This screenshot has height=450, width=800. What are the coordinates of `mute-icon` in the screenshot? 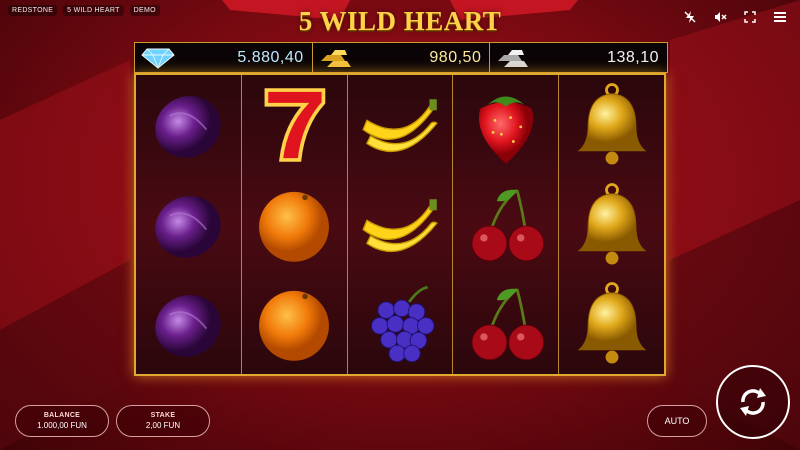 It's located at (720, 17).